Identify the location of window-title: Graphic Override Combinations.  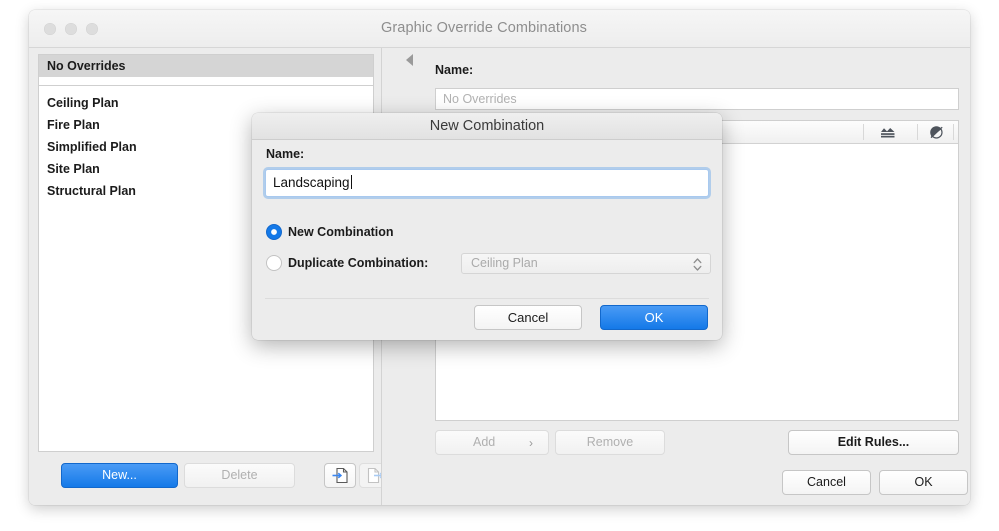
(484, 28).